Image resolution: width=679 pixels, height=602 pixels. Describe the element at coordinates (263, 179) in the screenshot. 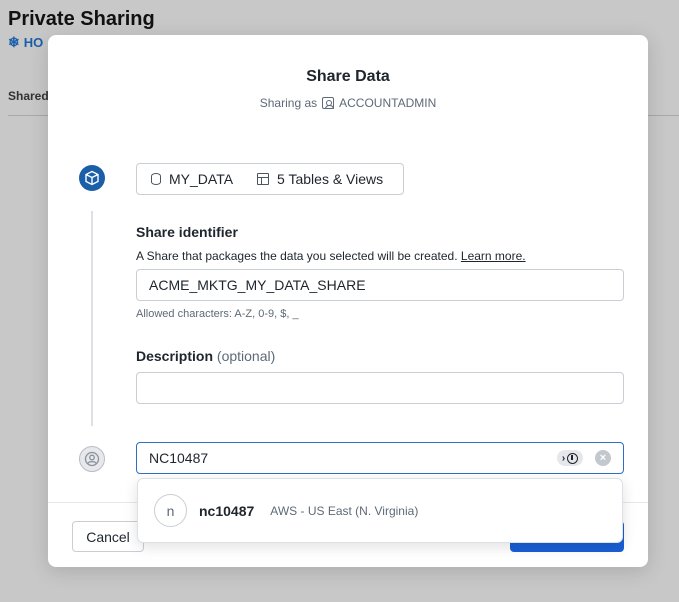

I see `table-icon` at that location.